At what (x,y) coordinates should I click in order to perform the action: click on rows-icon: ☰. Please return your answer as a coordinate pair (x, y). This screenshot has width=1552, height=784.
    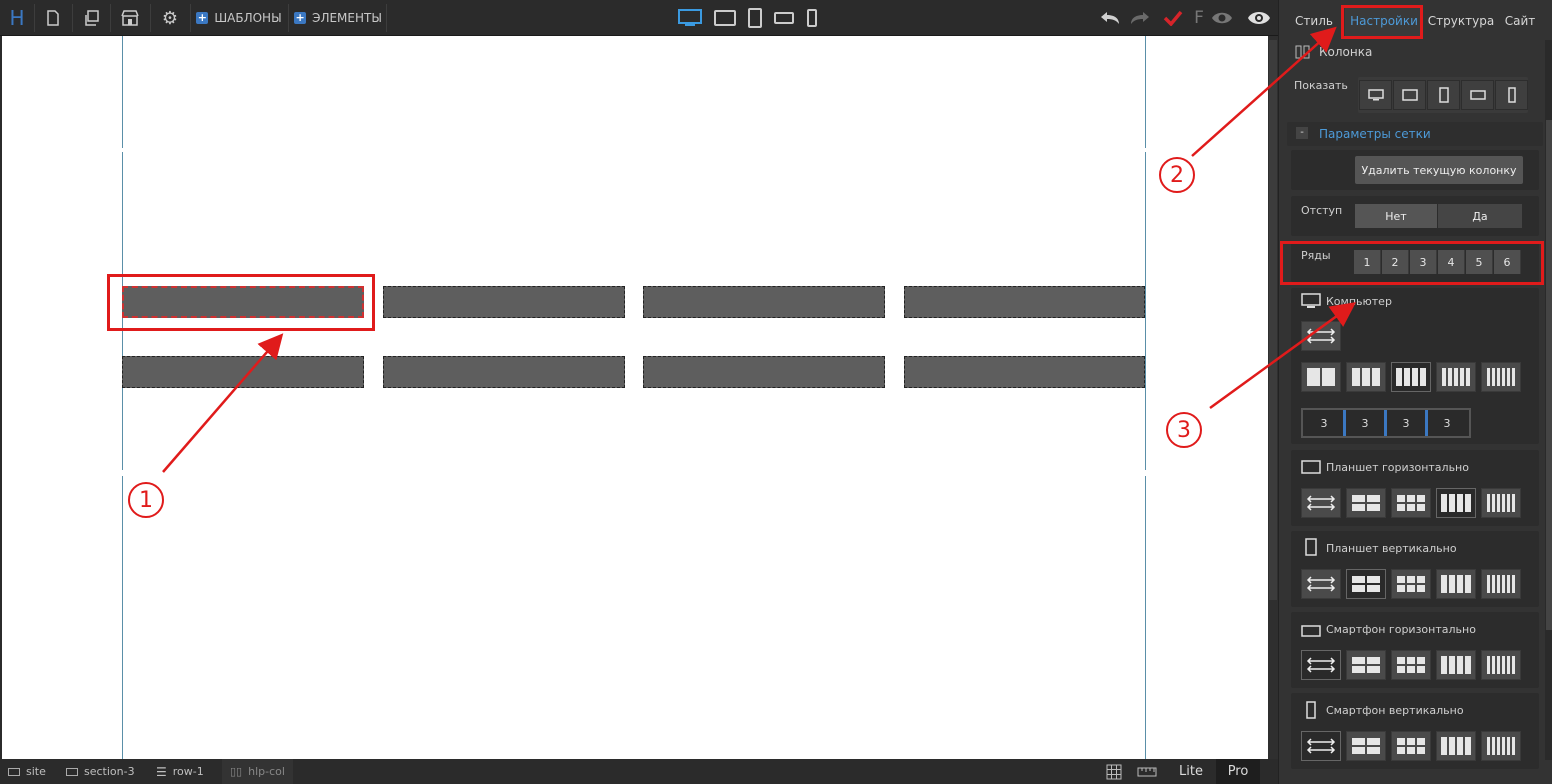
    Looking at the image, I should click on (161, 771).